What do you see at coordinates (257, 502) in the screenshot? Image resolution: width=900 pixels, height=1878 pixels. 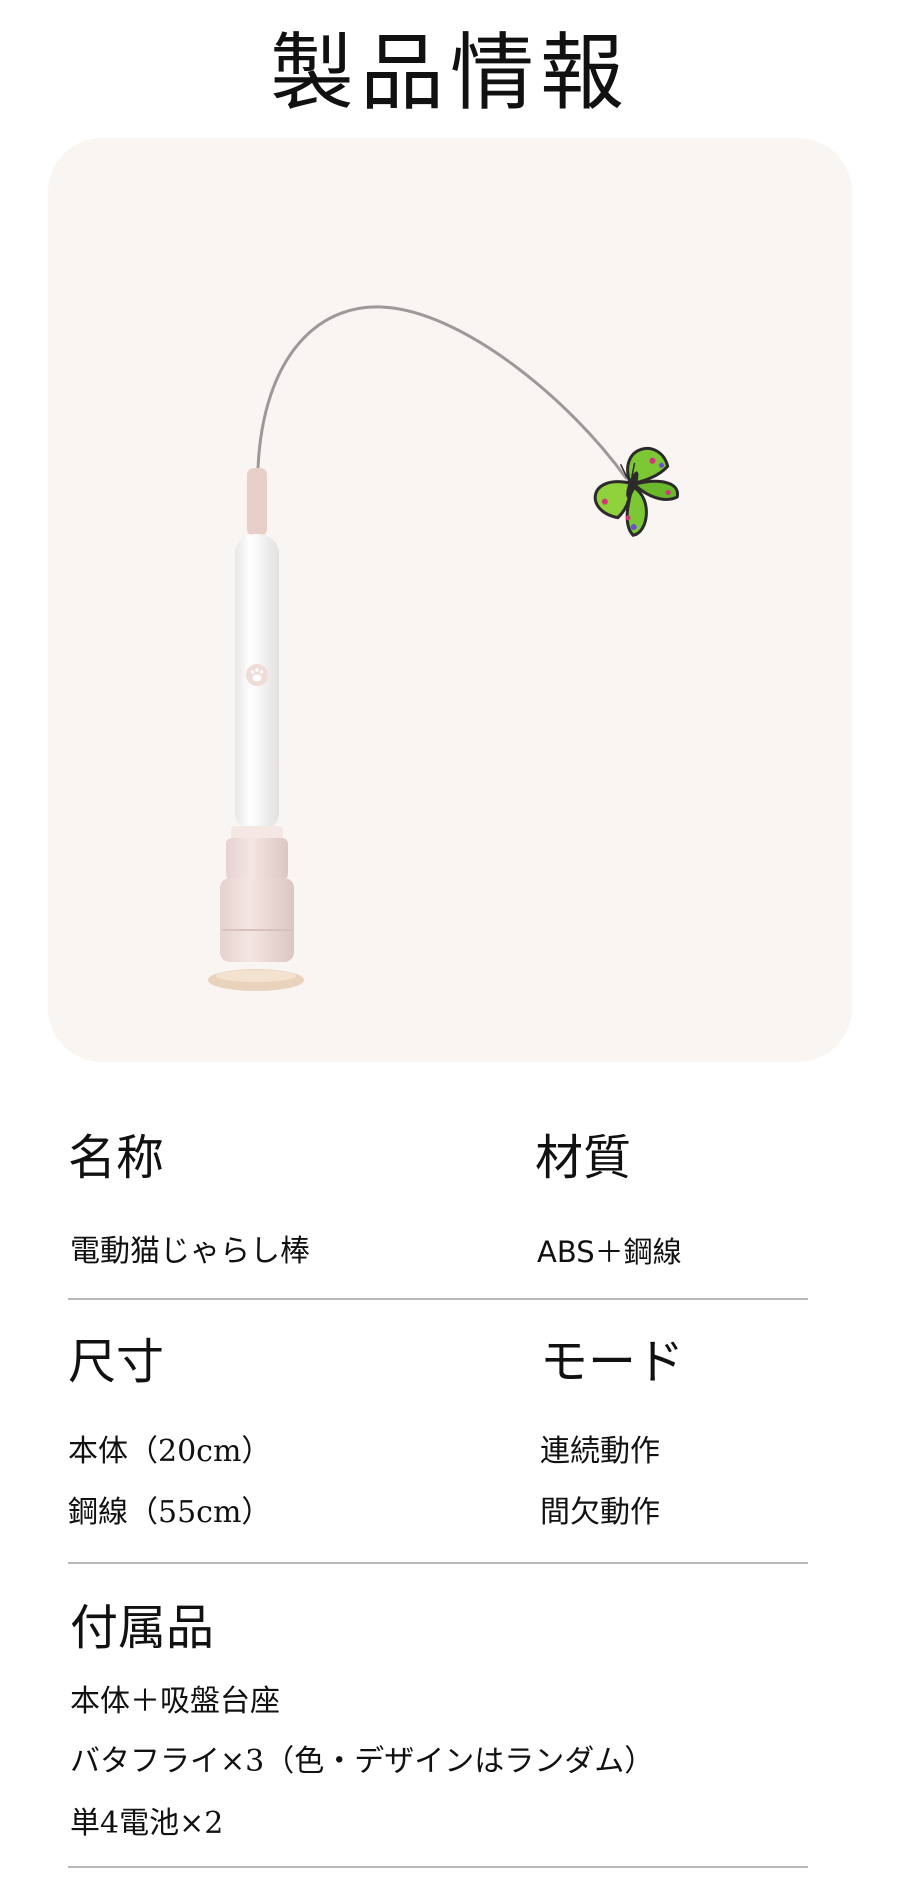 I see `wand-tip` at bounding box center [257, 502].